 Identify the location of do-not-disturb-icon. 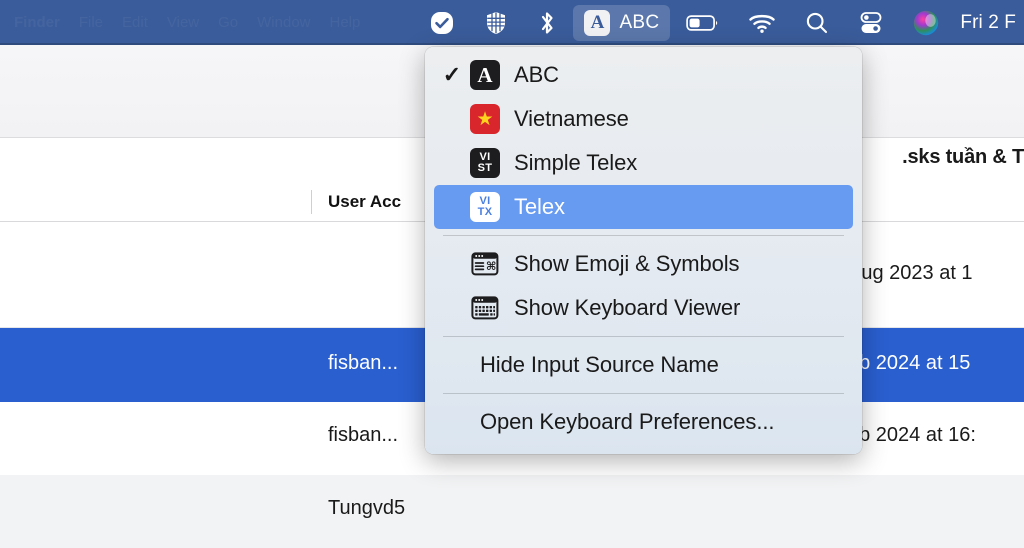
(442, 22).